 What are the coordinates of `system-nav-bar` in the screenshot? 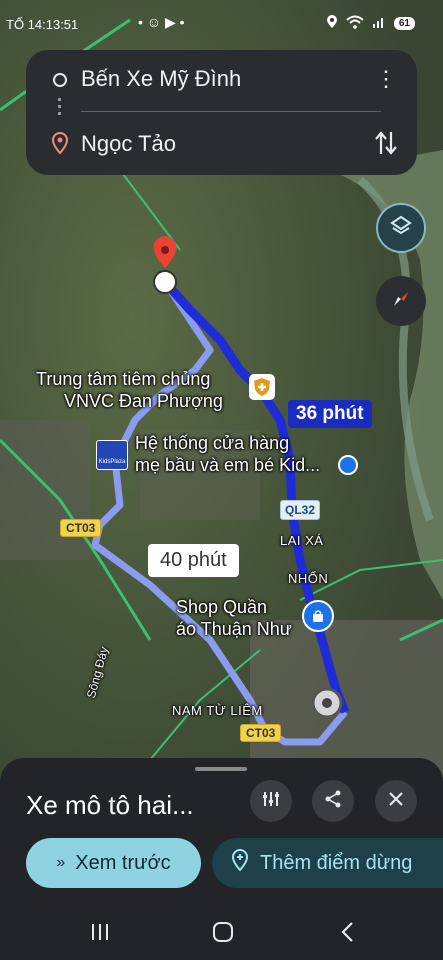 It's located at (221, 934).